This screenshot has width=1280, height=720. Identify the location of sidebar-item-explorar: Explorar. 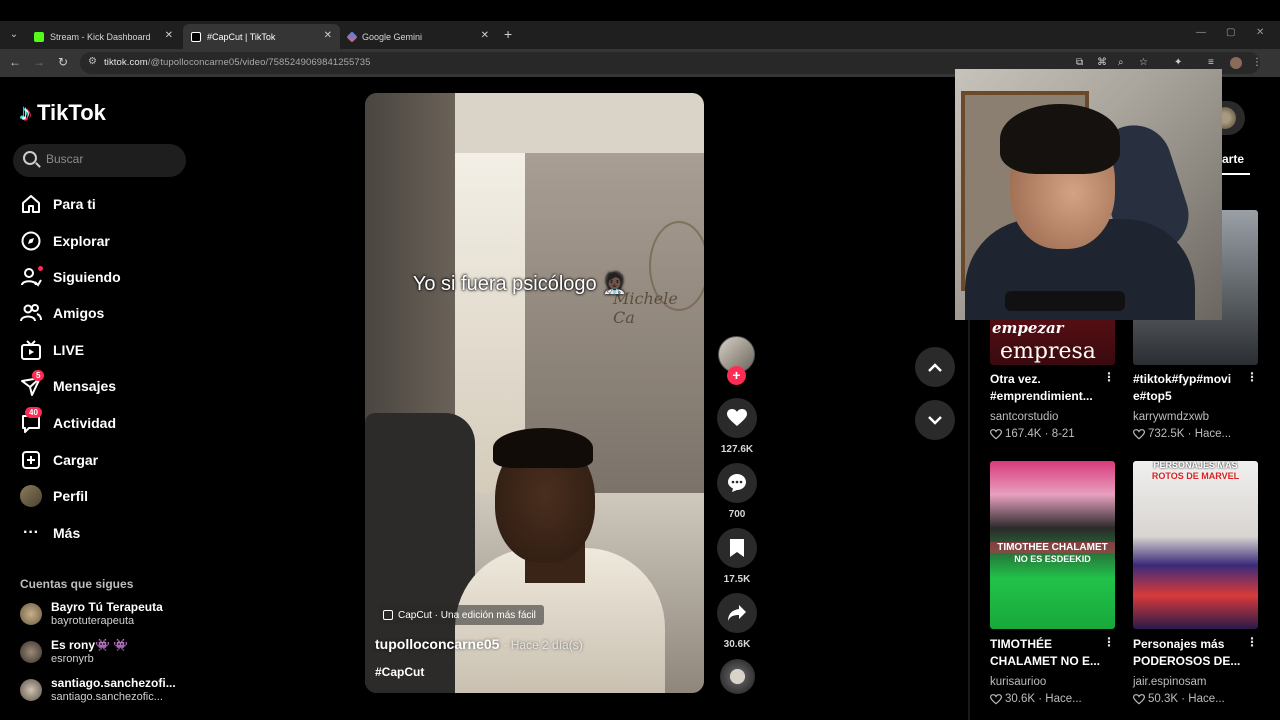
(65, 241).